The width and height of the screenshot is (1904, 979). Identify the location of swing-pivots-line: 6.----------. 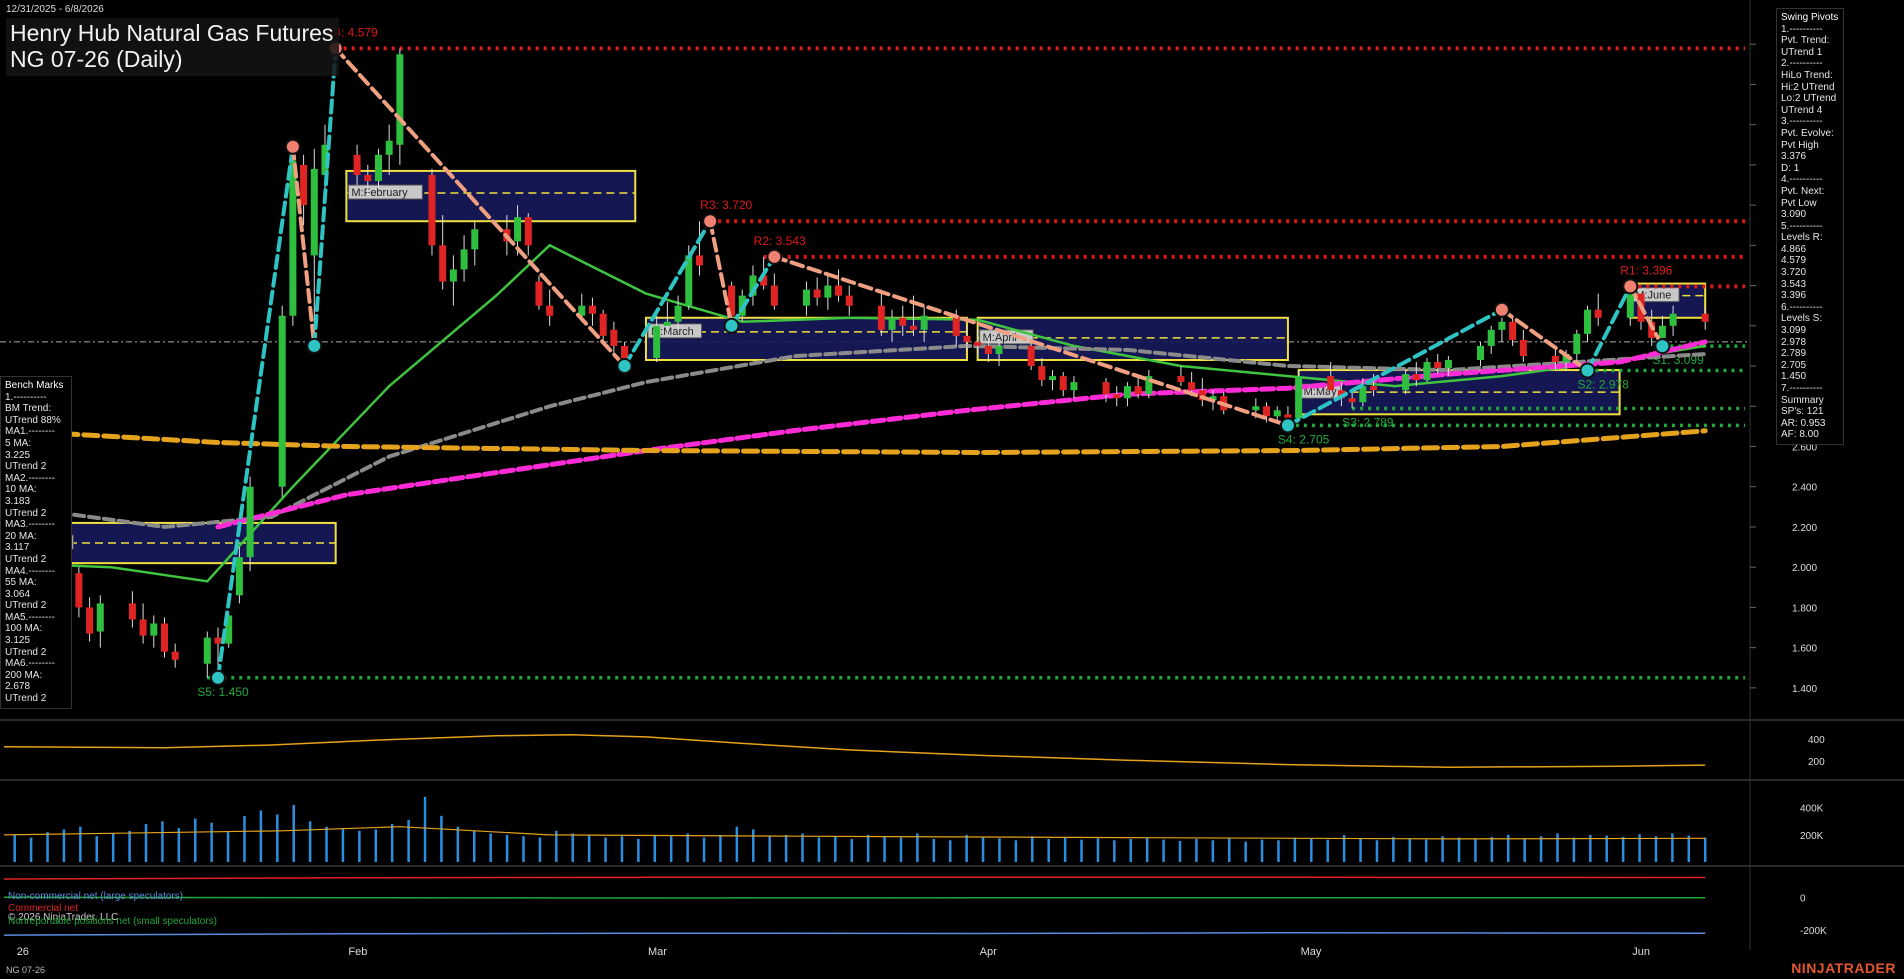
(1802, 307).